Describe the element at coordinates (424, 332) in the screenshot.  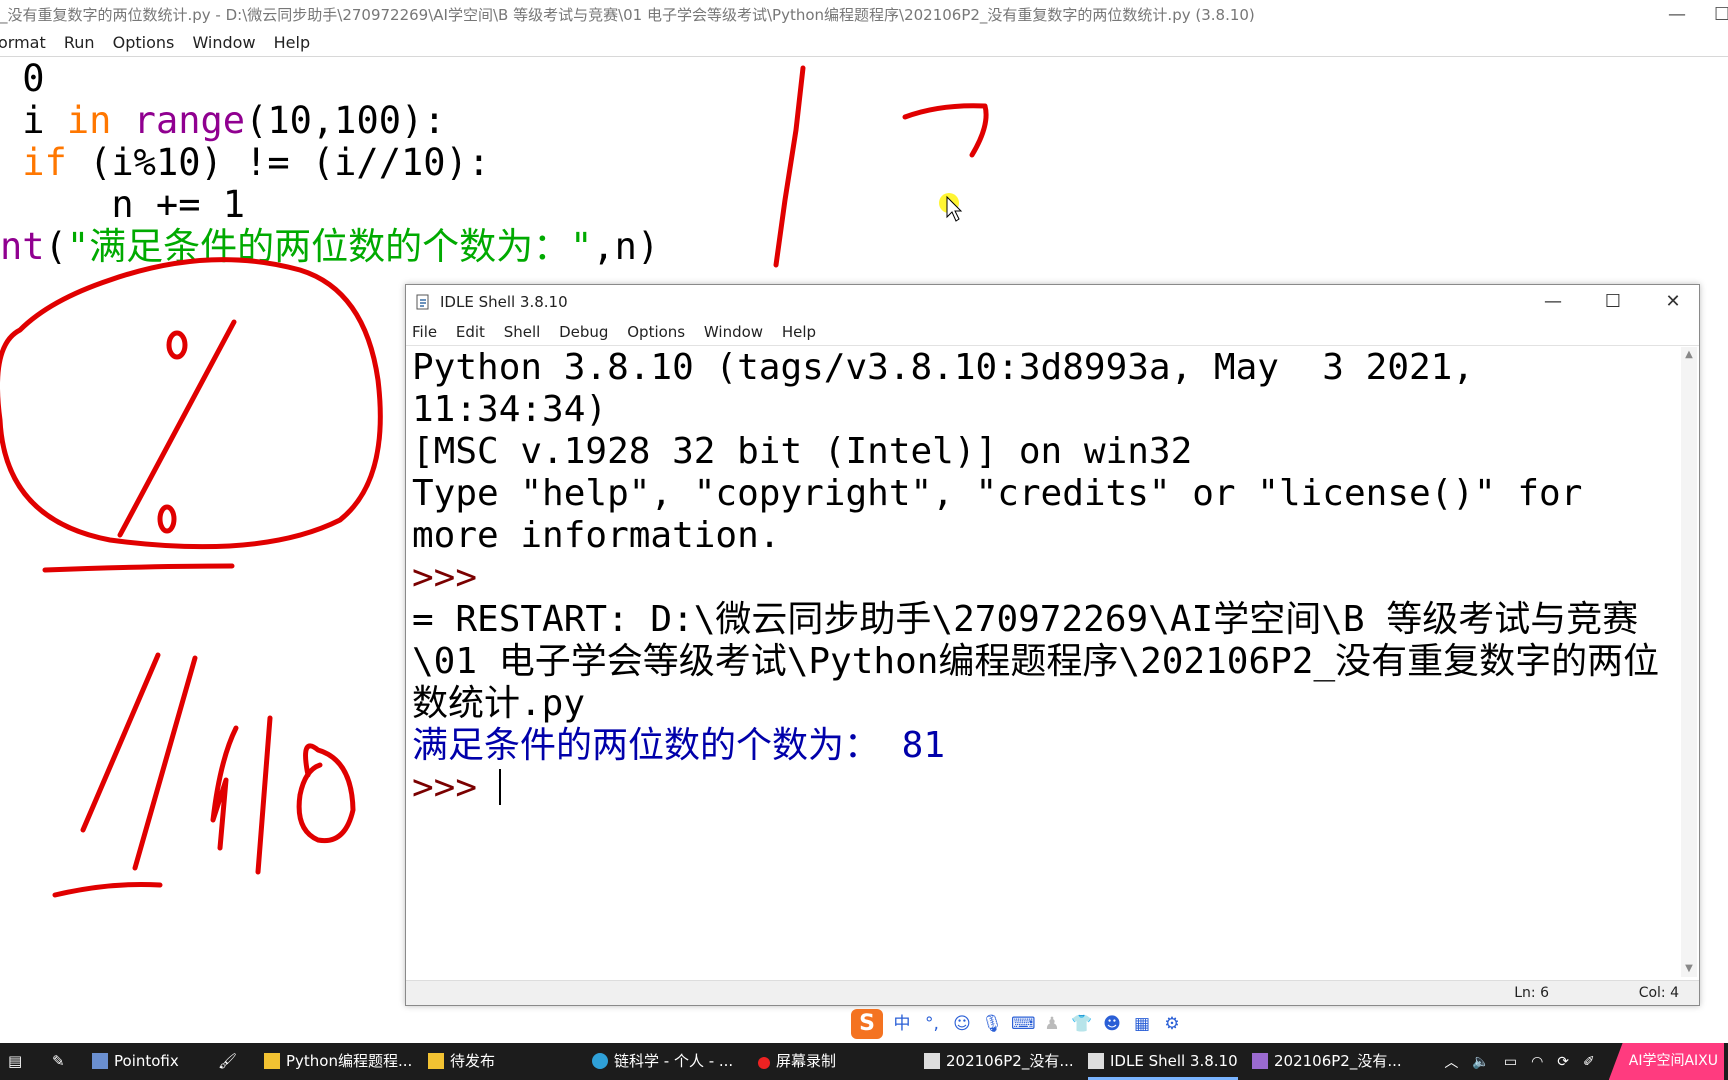
I see `shell-menu-file: File` at that location.